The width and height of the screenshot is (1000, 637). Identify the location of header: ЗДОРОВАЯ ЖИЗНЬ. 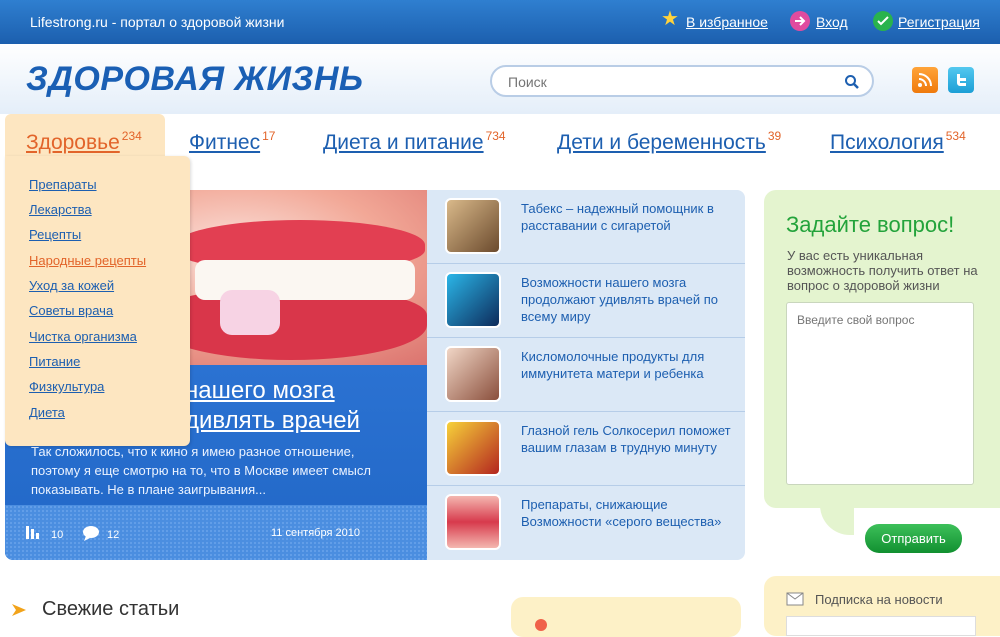
(500, 79).